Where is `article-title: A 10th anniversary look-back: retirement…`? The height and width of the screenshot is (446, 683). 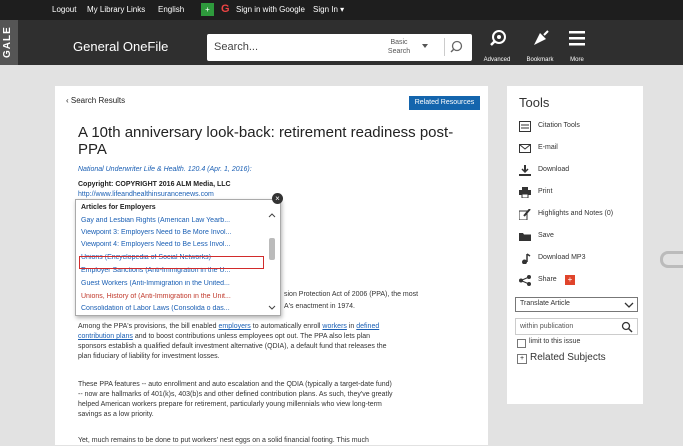
article-title: A 10th anniversary look-back: retirement… is located at coordinates (266, 141).